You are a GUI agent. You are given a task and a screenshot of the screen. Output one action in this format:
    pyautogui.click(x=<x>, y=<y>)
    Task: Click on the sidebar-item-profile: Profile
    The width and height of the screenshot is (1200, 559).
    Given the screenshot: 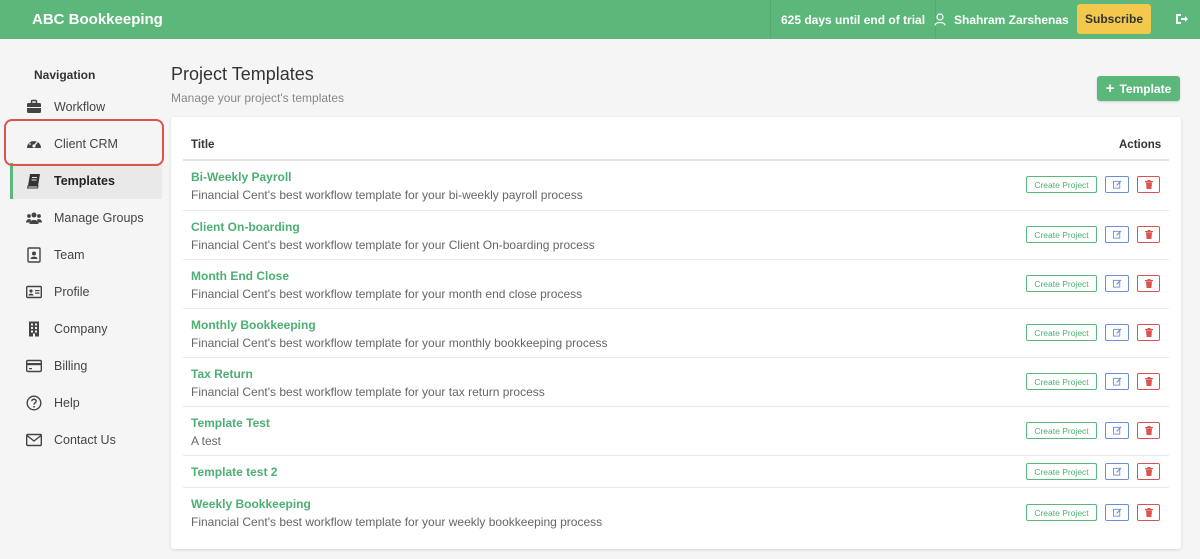 What is the action you would take?
    pyautogui.click(x=86, y=292)
    